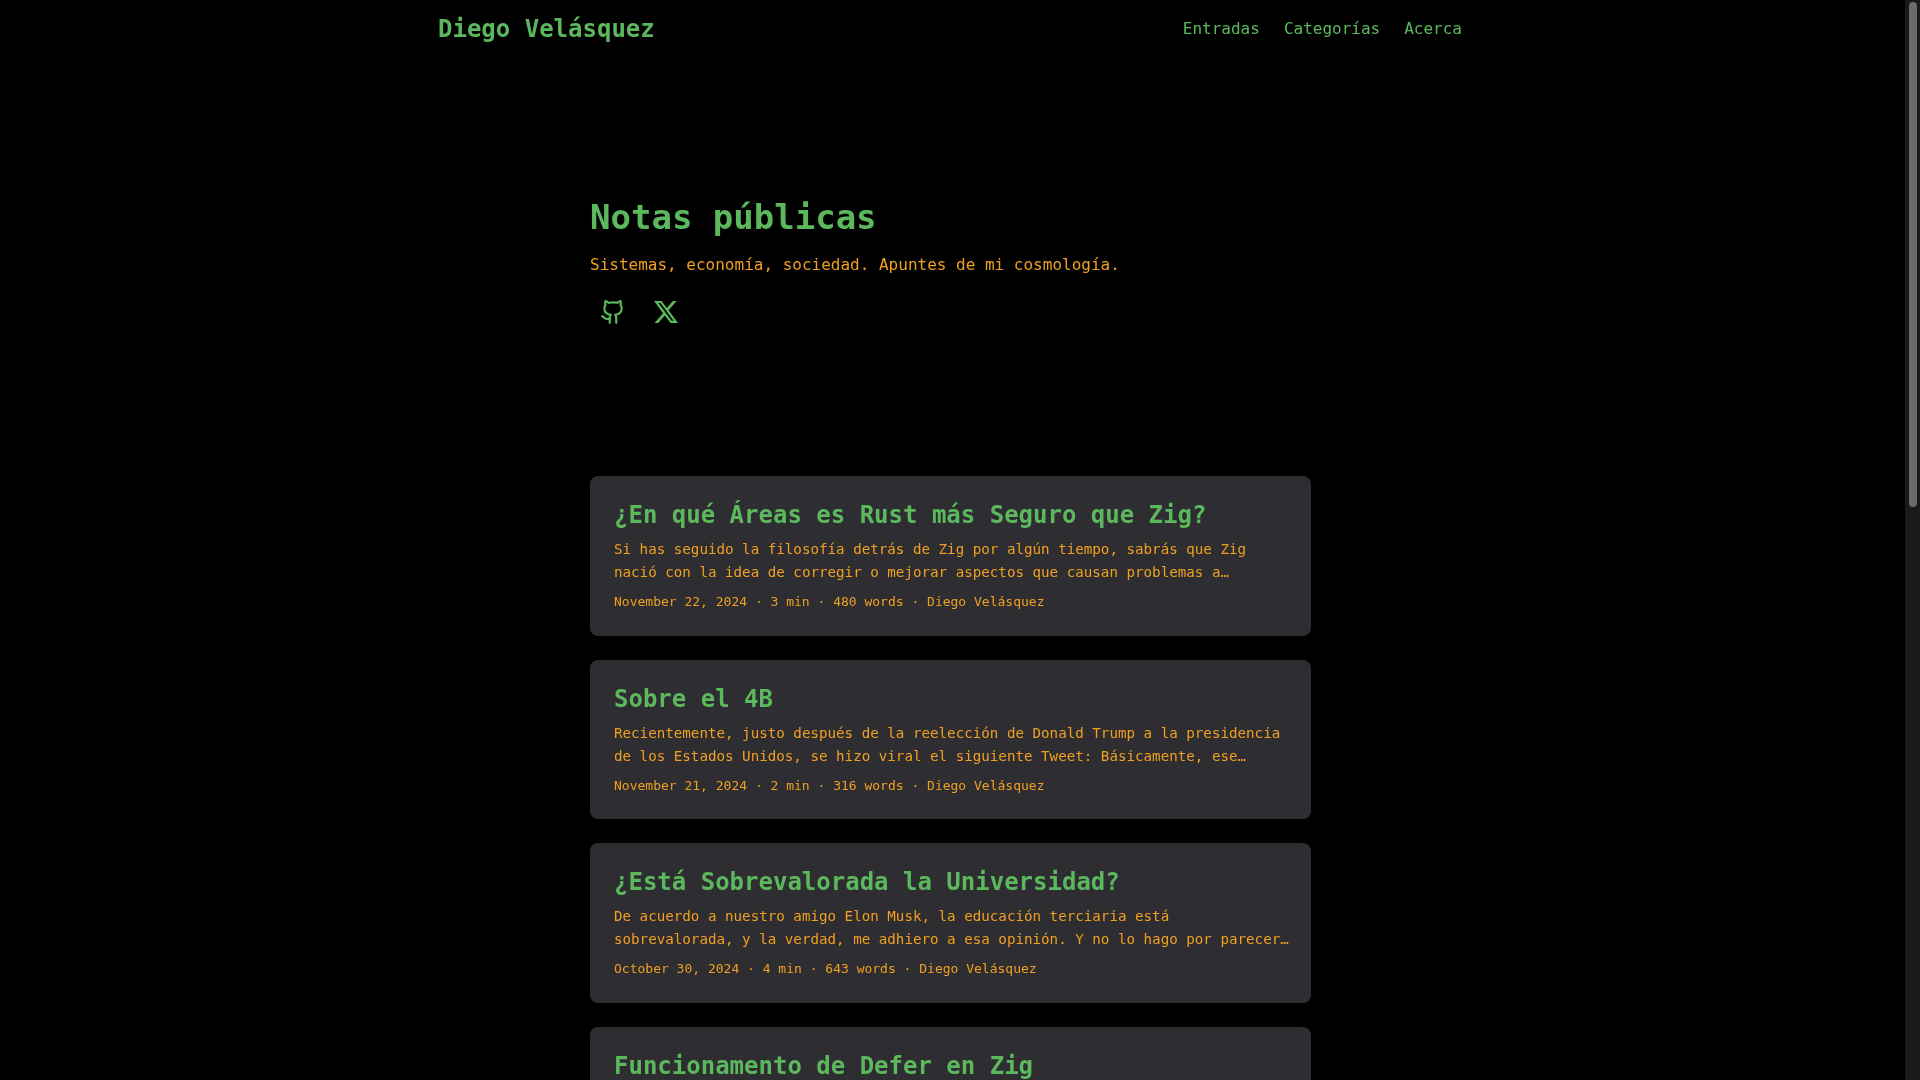  I want to click on post-meta: November 21, 2024 · 2 min · 316 words · Diego Velásquez, so click(830, 785).